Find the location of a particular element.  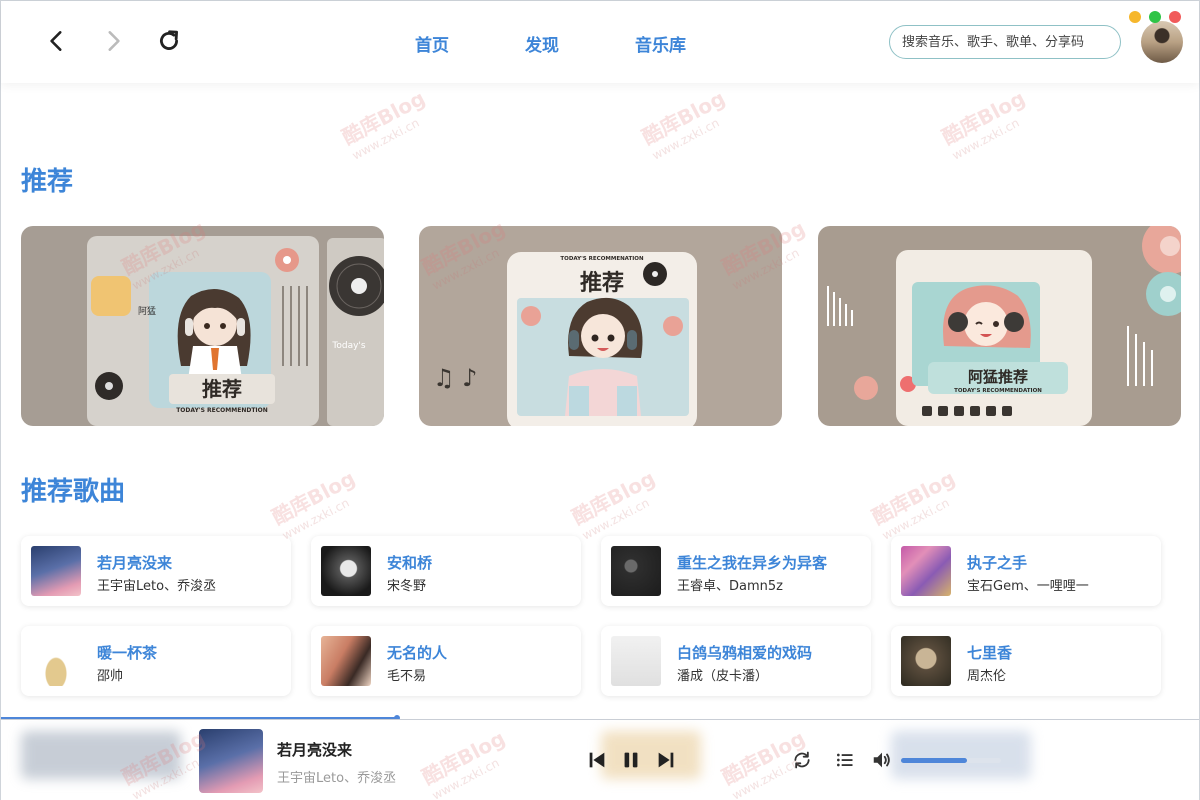

now-playing-cover is located at coordinates (231, 761).